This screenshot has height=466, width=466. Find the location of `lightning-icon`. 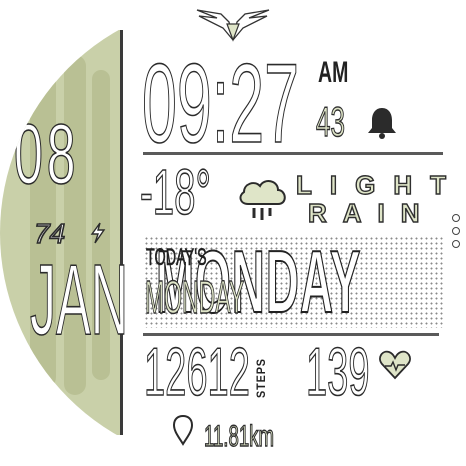

lightning-icon is located at coordinates (98, 233).